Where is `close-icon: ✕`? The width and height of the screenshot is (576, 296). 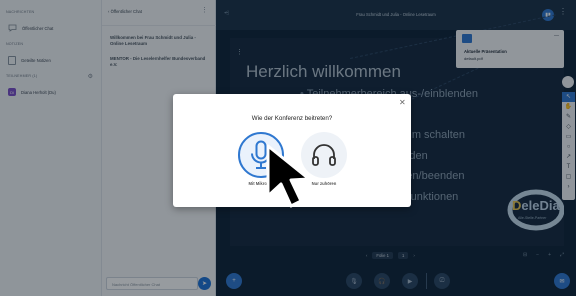 close-icon: ✕ is located at coordinates (402, 103).